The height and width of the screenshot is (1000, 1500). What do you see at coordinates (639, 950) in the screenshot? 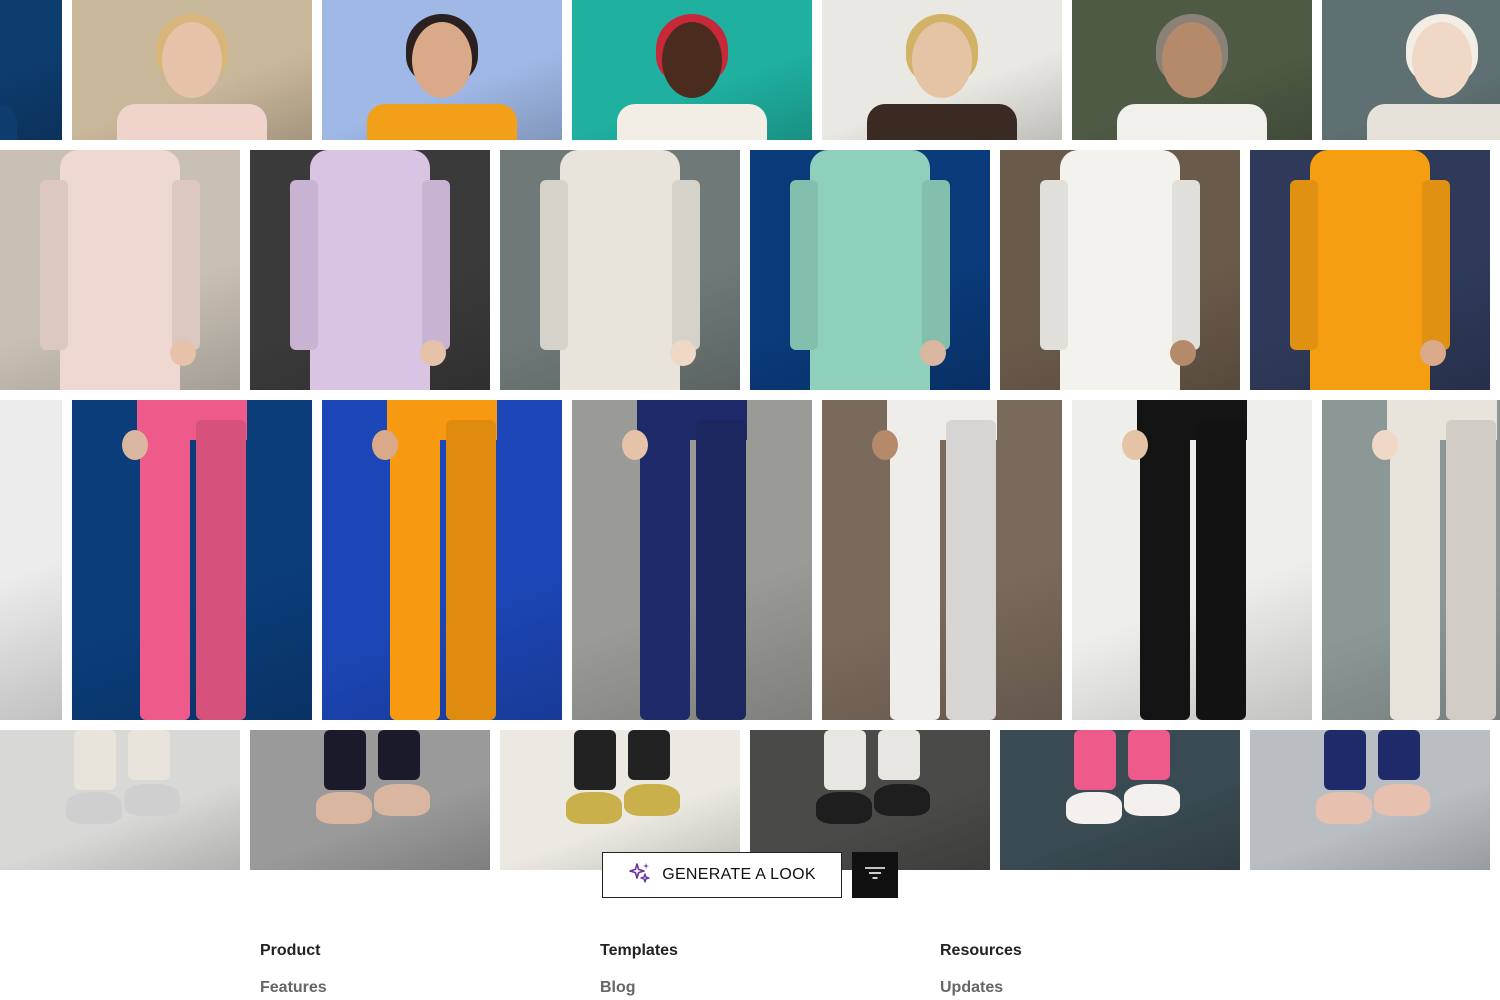
I see `footer-heading-templates: Templates` at bounding box center [639, 950].